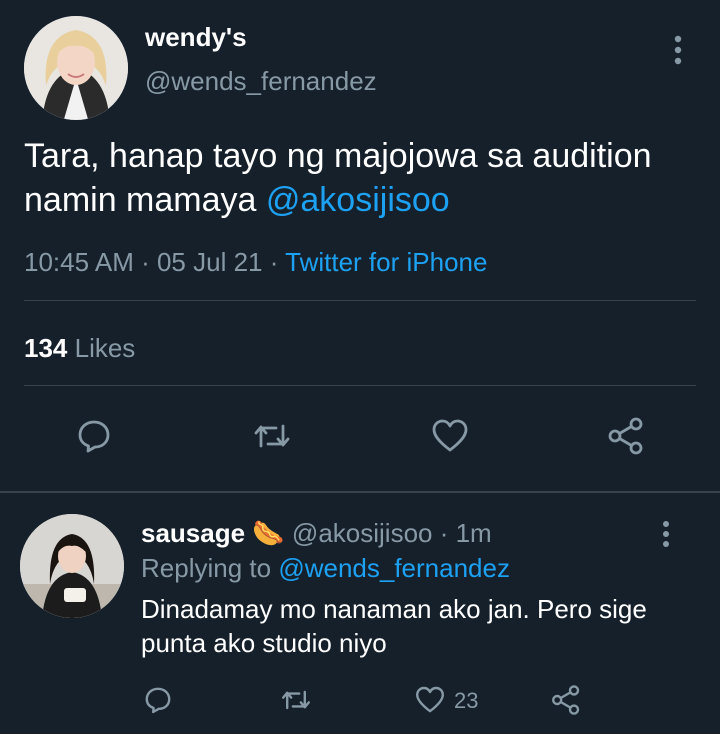  Describe the element at coordinates (466, 700) in the screenshot. I see `reply-like-count: 23` at that location.